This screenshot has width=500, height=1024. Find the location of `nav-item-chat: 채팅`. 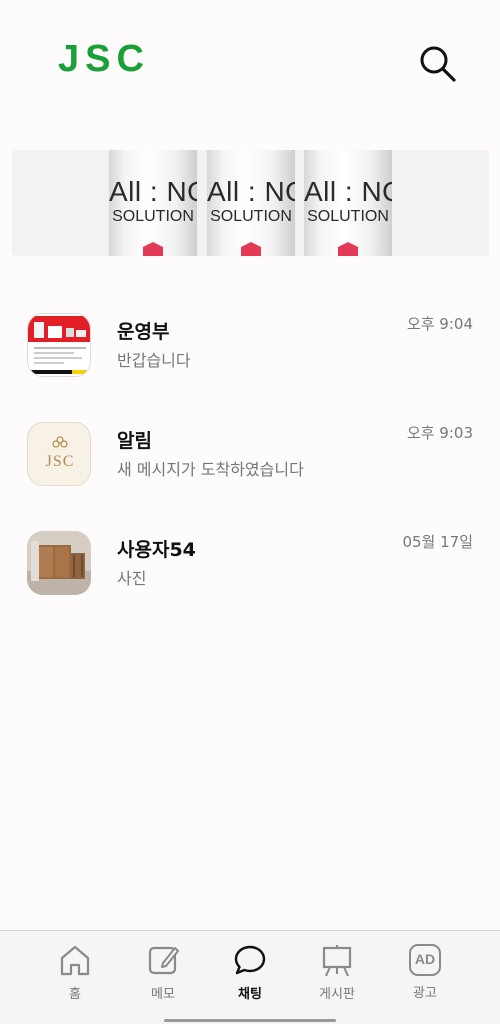

nav-item-chat: 채팅 is located at coordinates (250, 978).